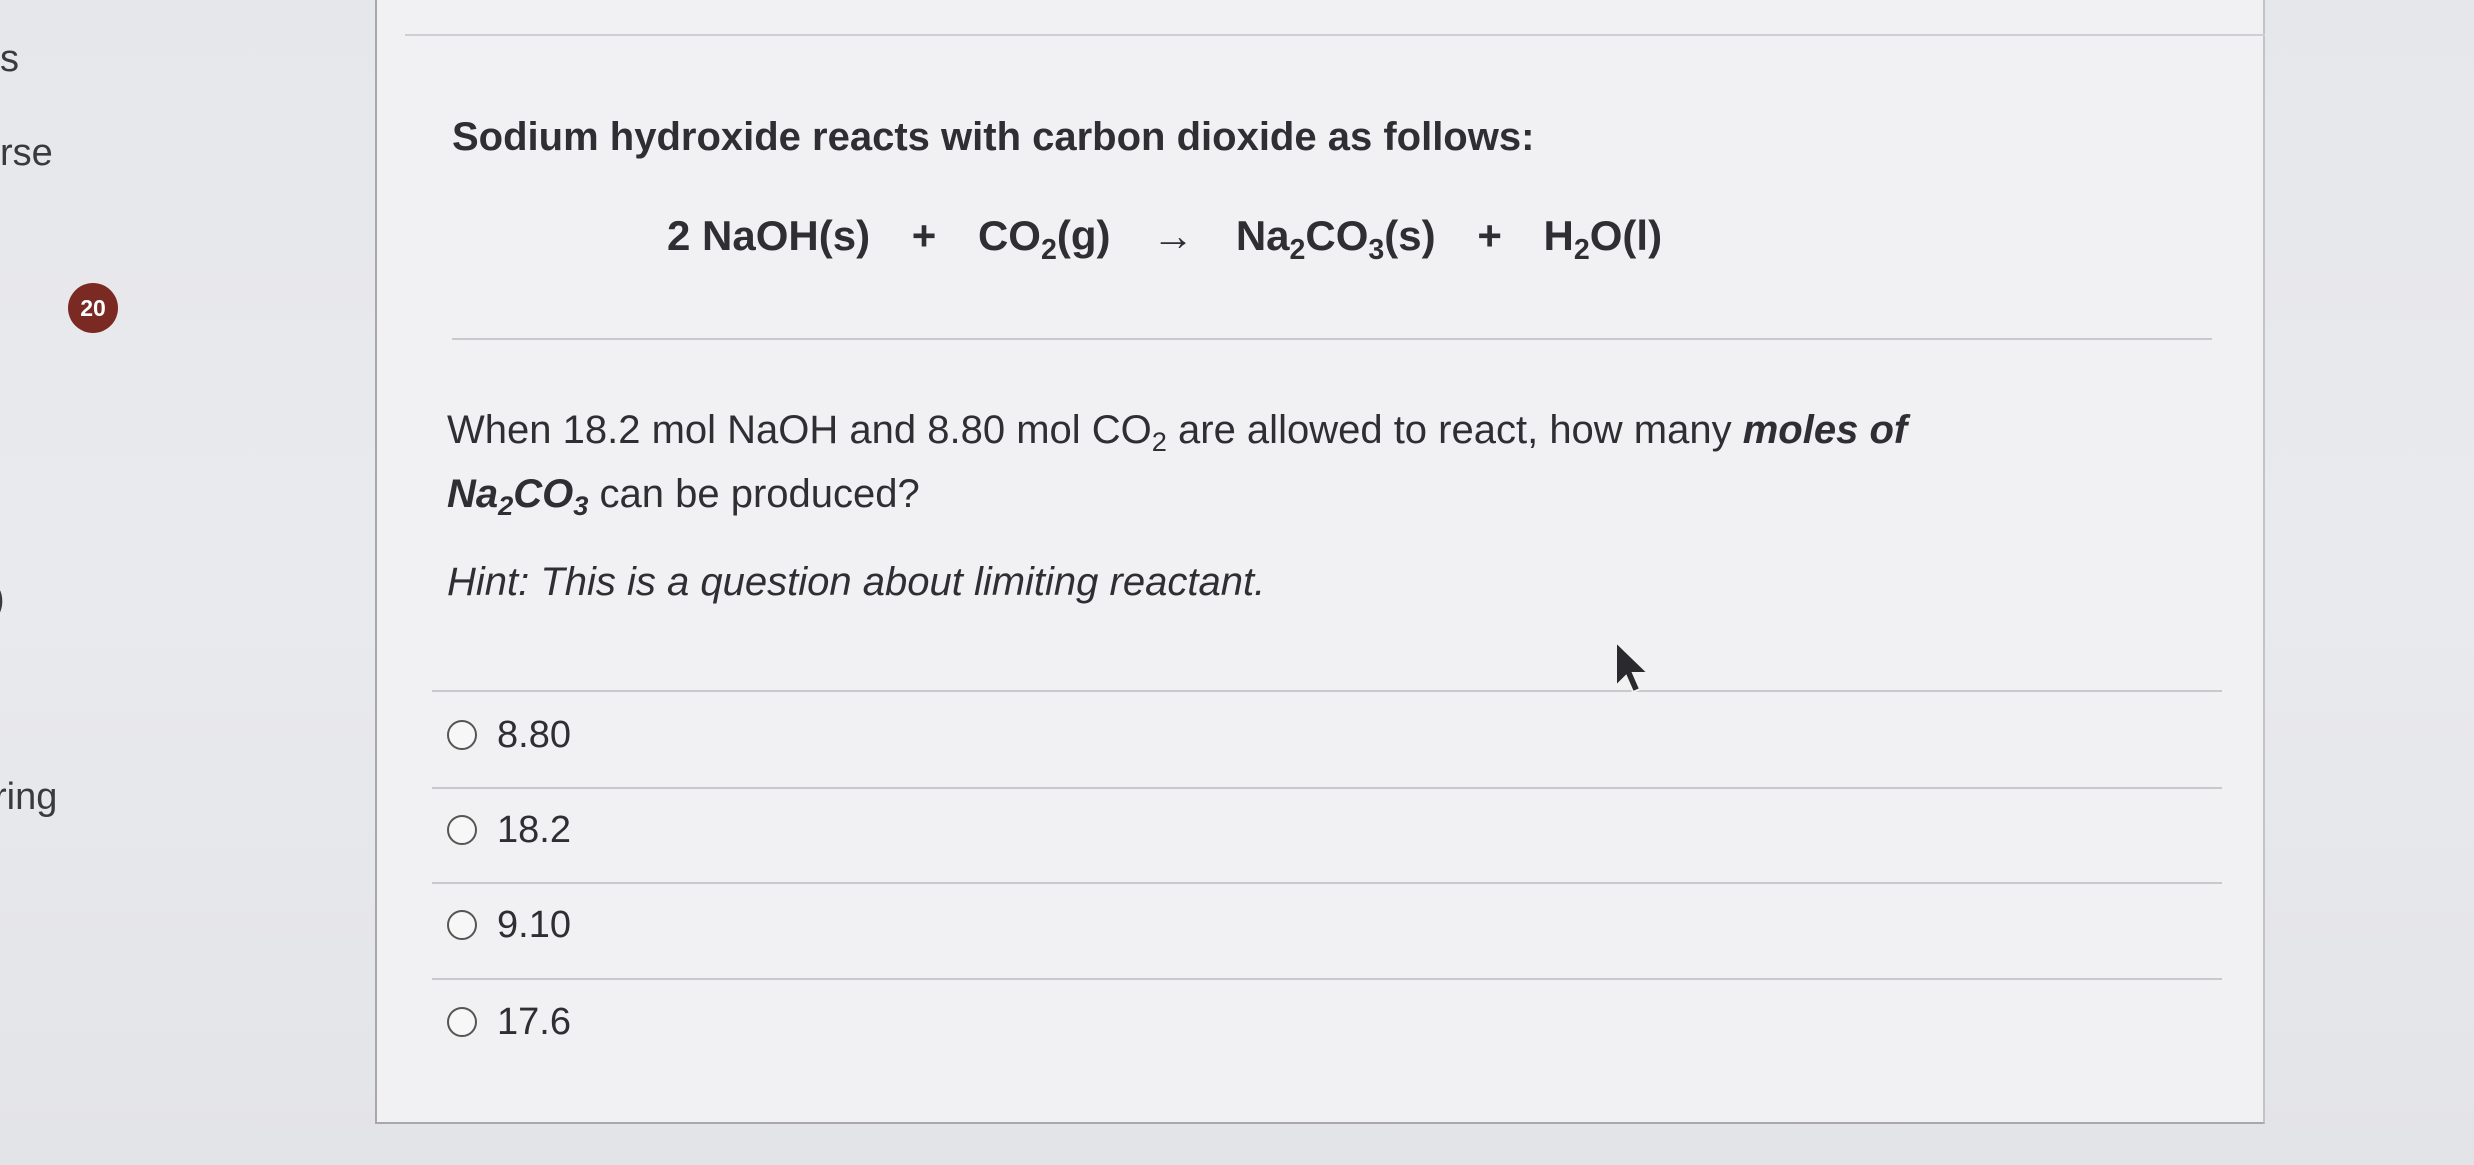  Describe the element at coordinates (534, 734) in the screenshot. I see `answer-option-label: 8.80` at that location.